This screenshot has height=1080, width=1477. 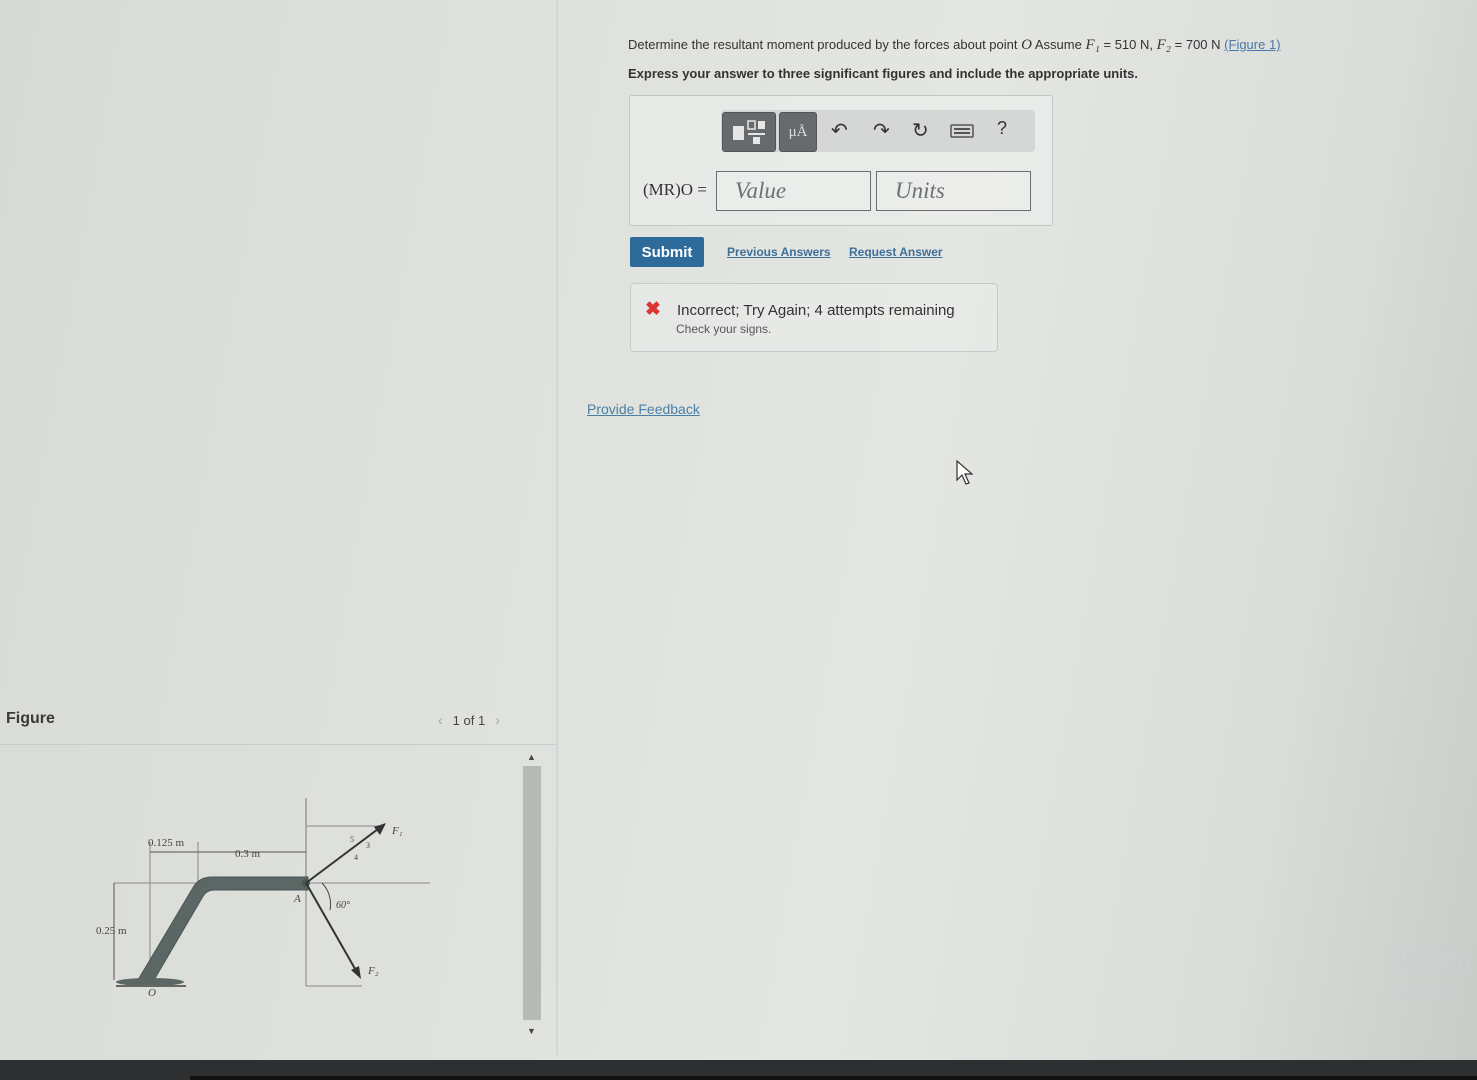 What do you see at coordinates (152, 993) in the screenshot?
I see `point-o-label: O` at bounding box center [152, 993].